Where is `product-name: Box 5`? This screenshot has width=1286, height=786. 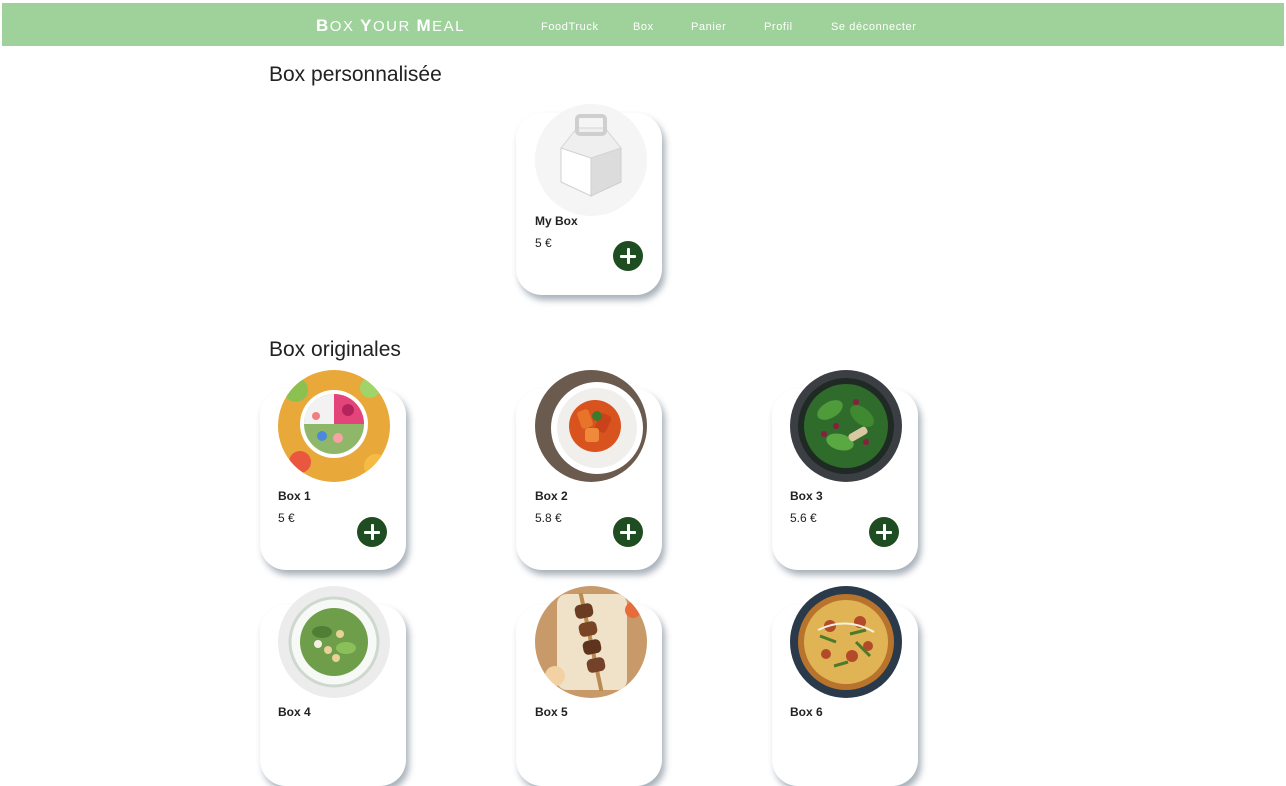 product-name: Box 5 is located at coordinates (551, 712).